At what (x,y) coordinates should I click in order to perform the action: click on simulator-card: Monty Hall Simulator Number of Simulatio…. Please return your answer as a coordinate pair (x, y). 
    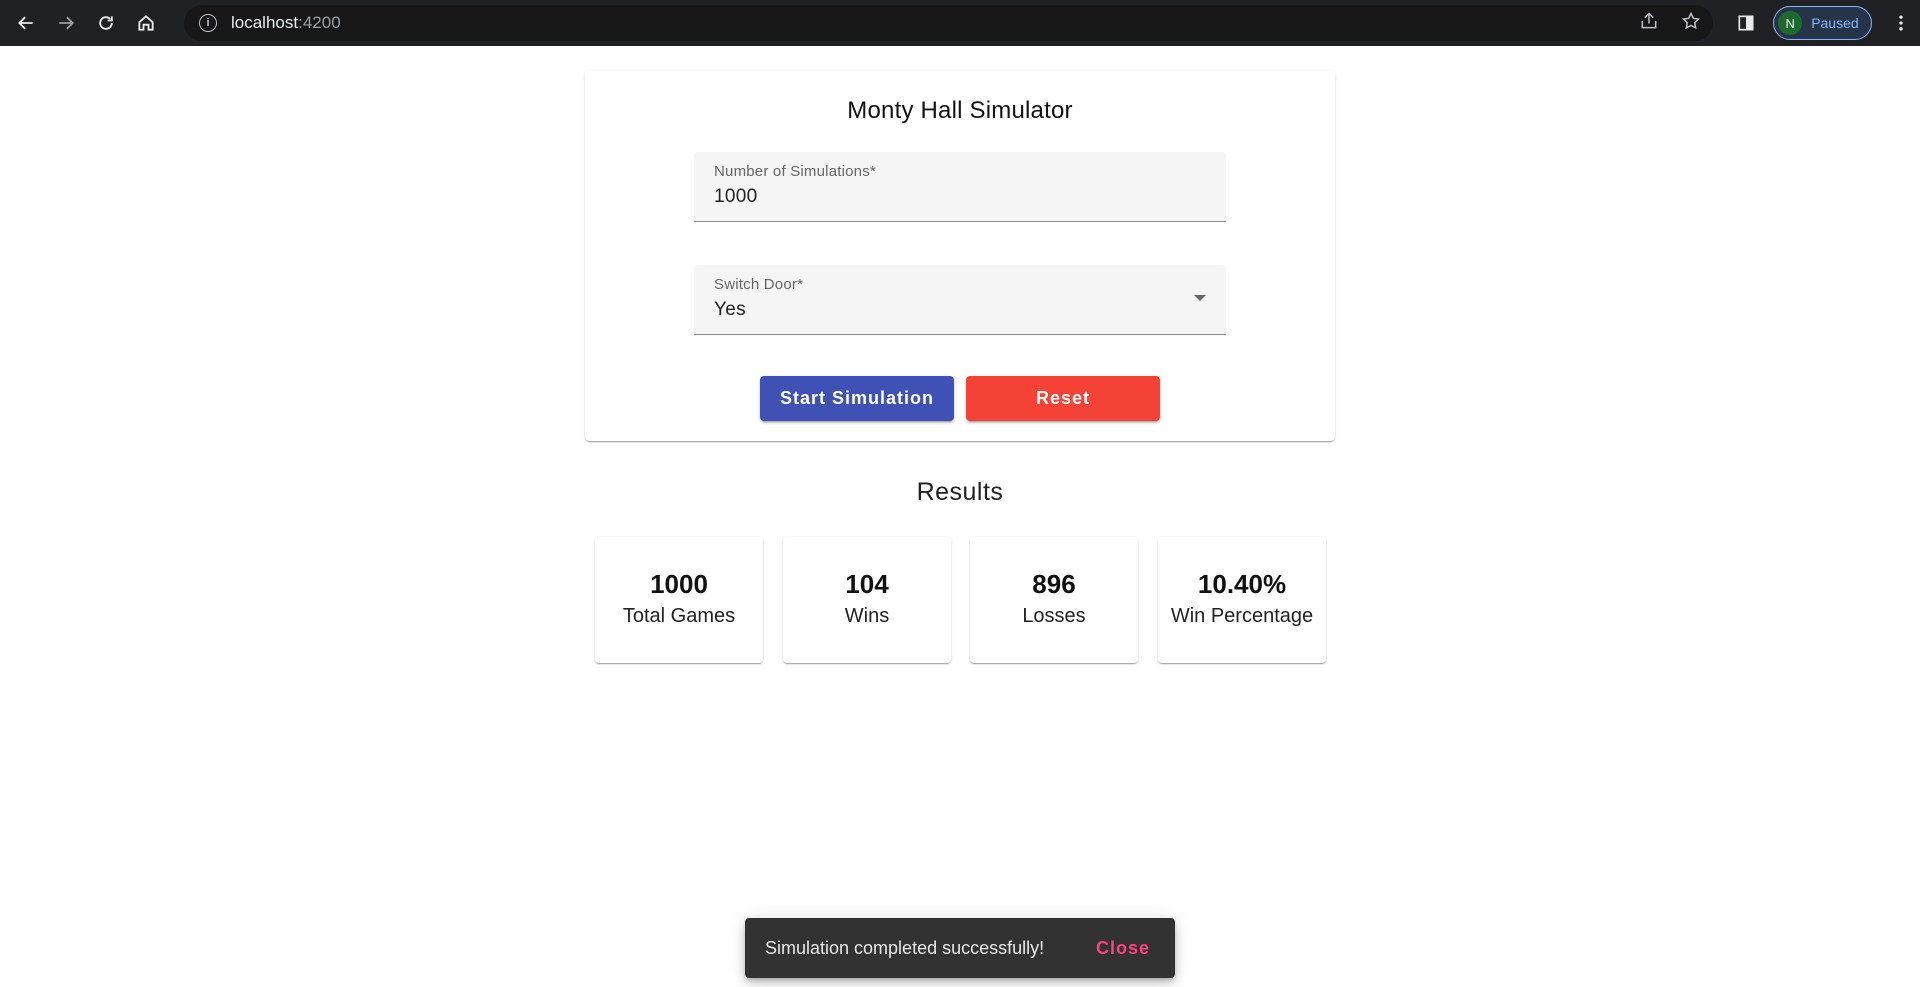
    Looking at the image, I should click on (960, 256).